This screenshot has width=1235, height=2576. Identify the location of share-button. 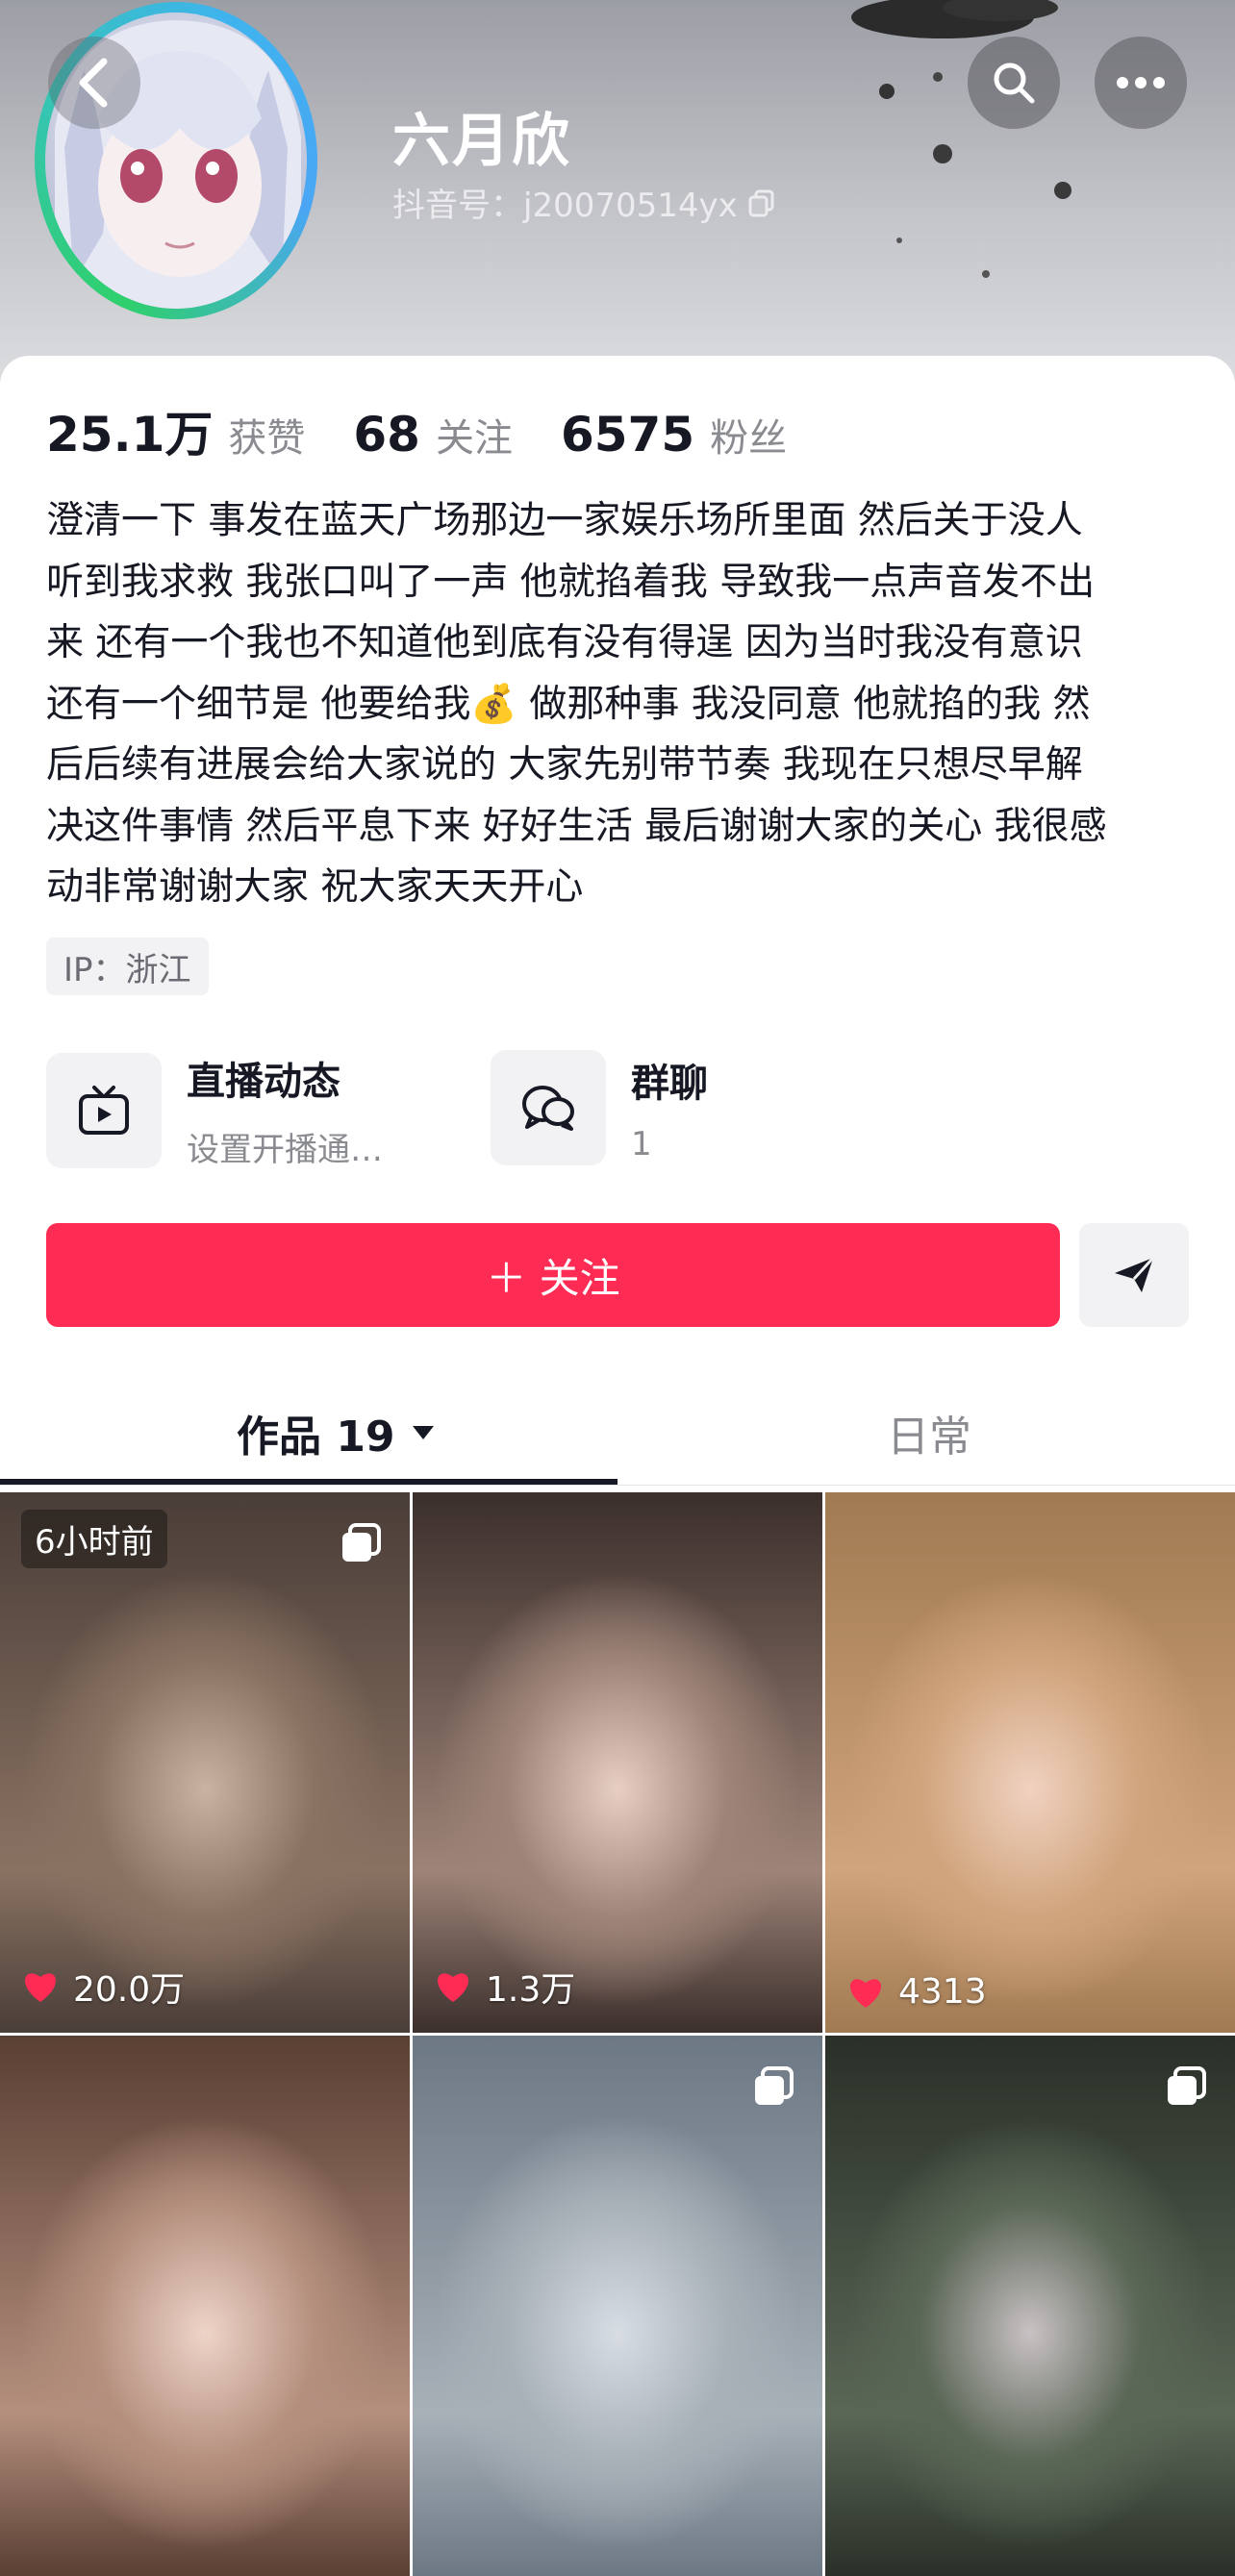
(1134, 1275).